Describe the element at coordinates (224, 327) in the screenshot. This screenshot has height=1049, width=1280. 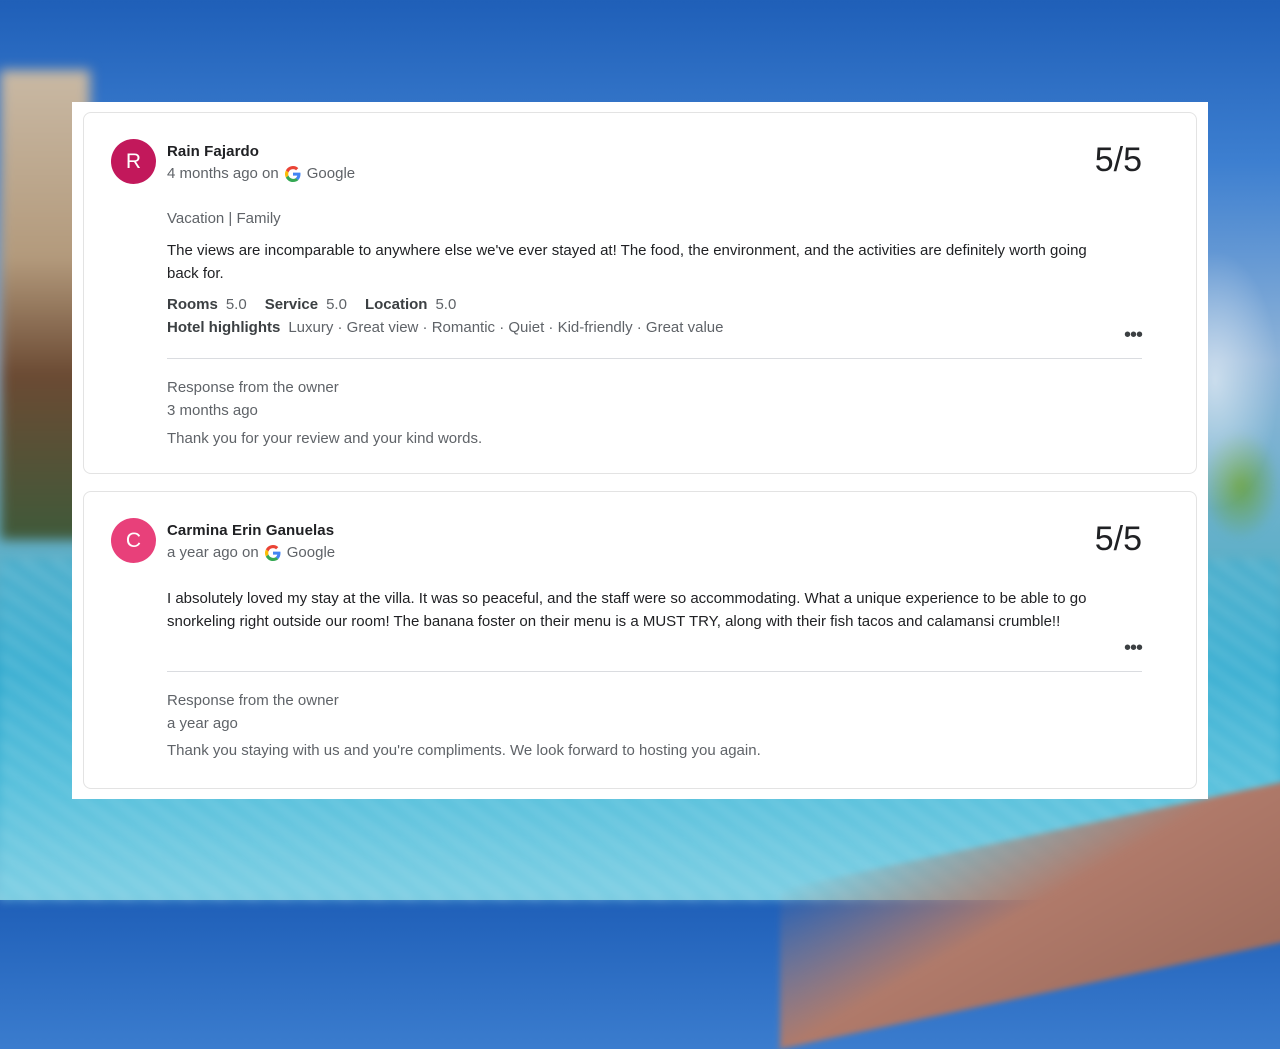
I see `highlights-label: Hotel highlights` at that location.